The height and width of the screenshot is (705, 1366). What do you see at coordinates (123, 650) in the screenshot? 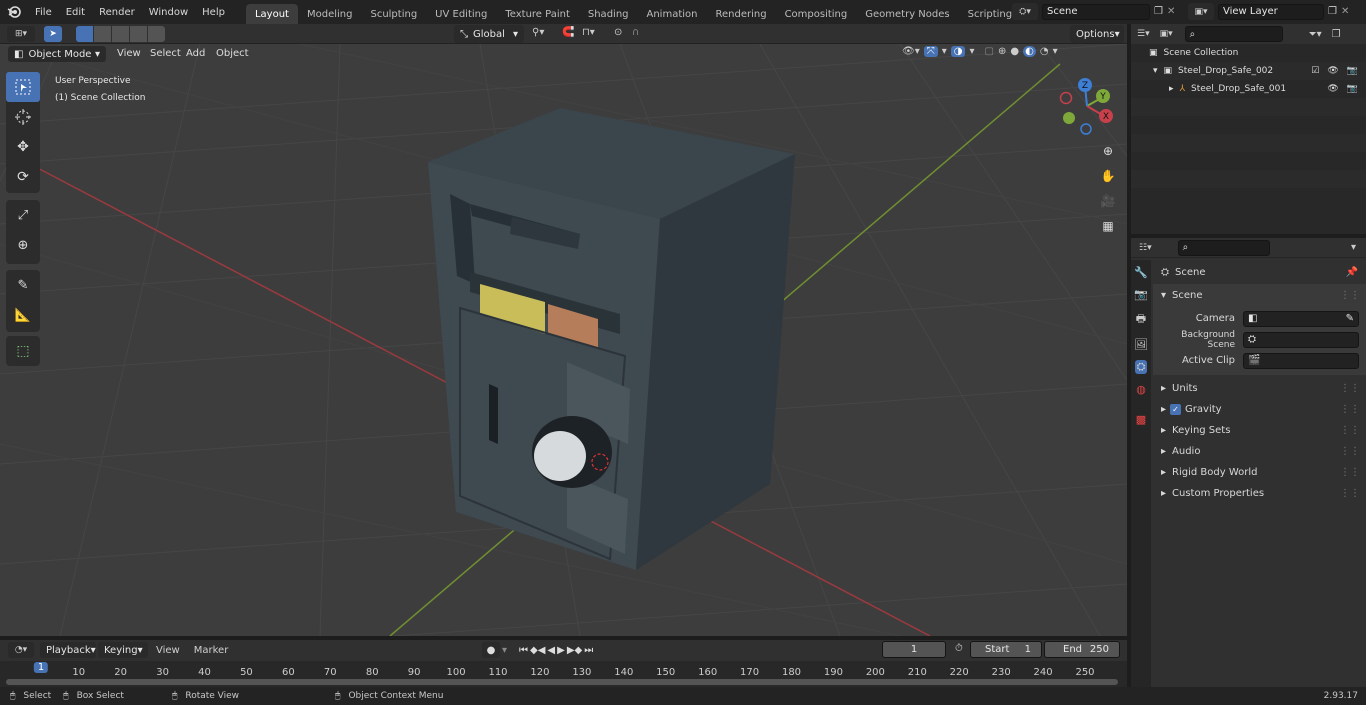
I see `keying-menu: Keying ▾` at bounding box center [123, 650].